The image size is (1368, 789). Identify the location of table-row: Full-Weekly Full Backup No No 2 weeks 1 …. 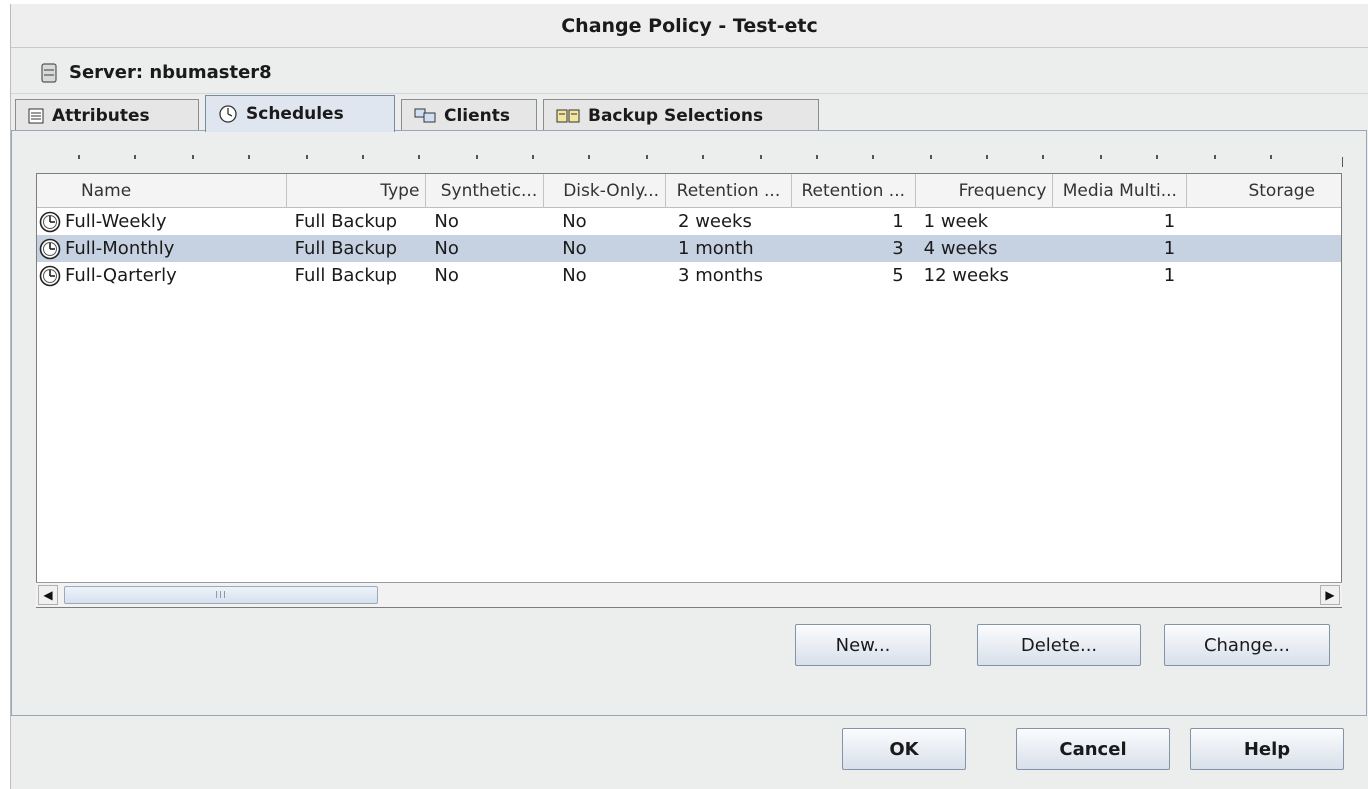
(689, 221).